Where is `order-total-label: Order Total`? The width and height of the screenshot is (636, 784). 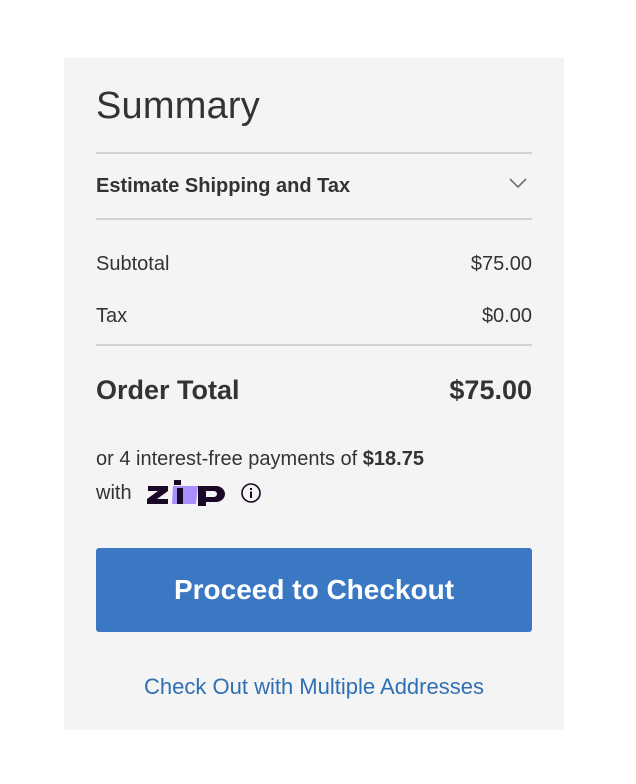 order-total-label: Order Total is located at coordinates (168, 389).